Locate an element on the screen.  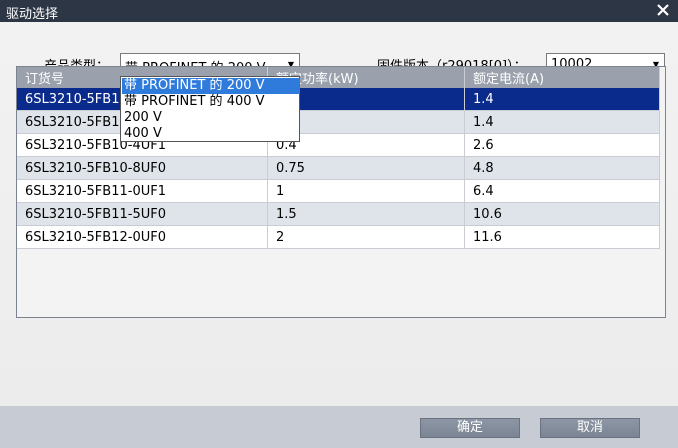
cell-rated-current: 10.6 is located at coordinates (562, 214).